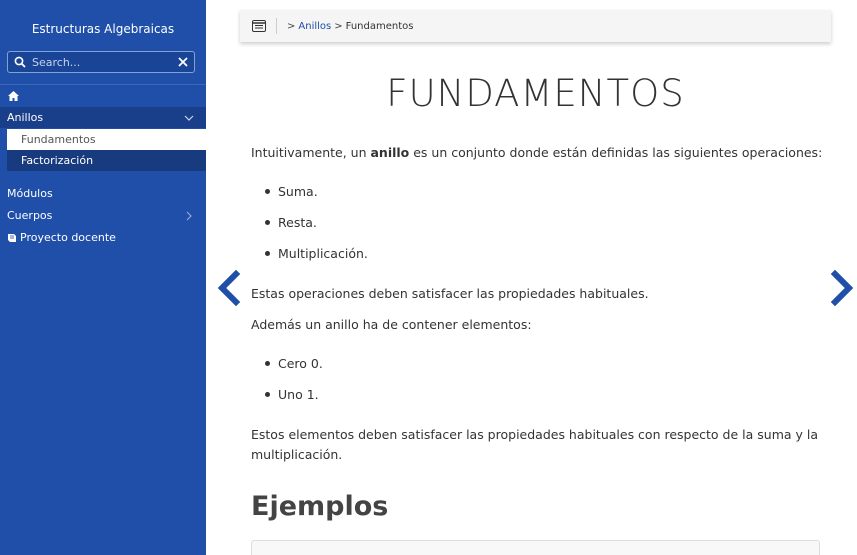  I want to click on list-item: Multiplicación., so click(316, 253).